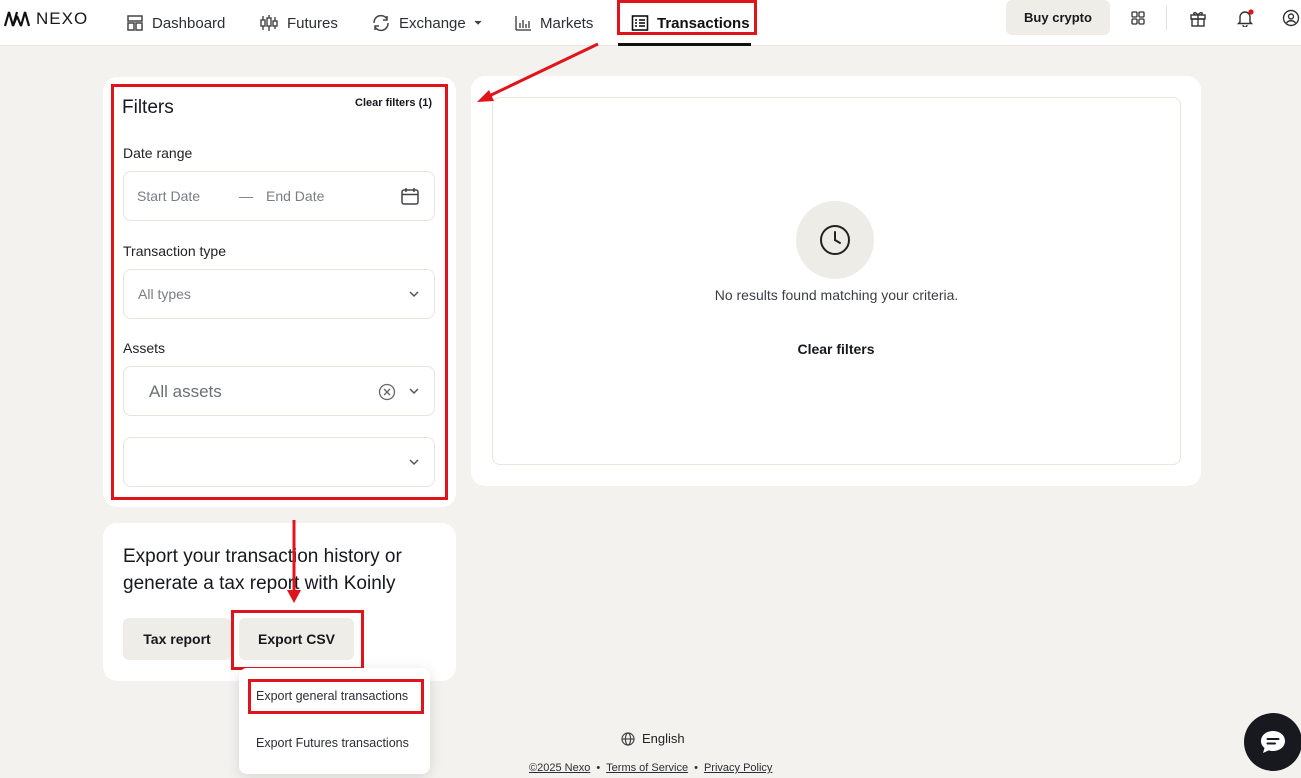  Describe the element at coordinates (296, 639) in the screenshot. I see `export-csv-button: Export CSV` at that location.